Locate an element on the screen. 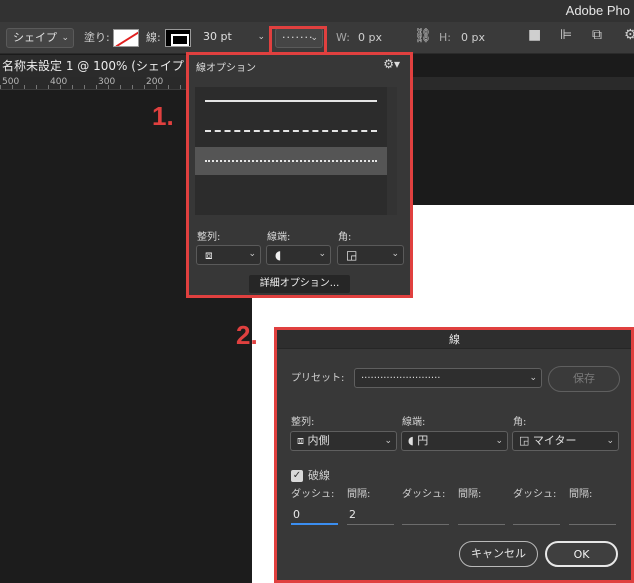 This screenshot has height=583, width=634. fill-label: 塗り: is located at coordinates (97, 37).